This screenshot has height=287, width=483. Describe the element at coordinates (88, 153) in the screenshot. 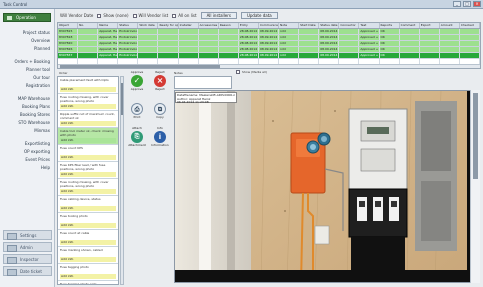

I see `list-item: Fuse count KPS Add info` at that location.